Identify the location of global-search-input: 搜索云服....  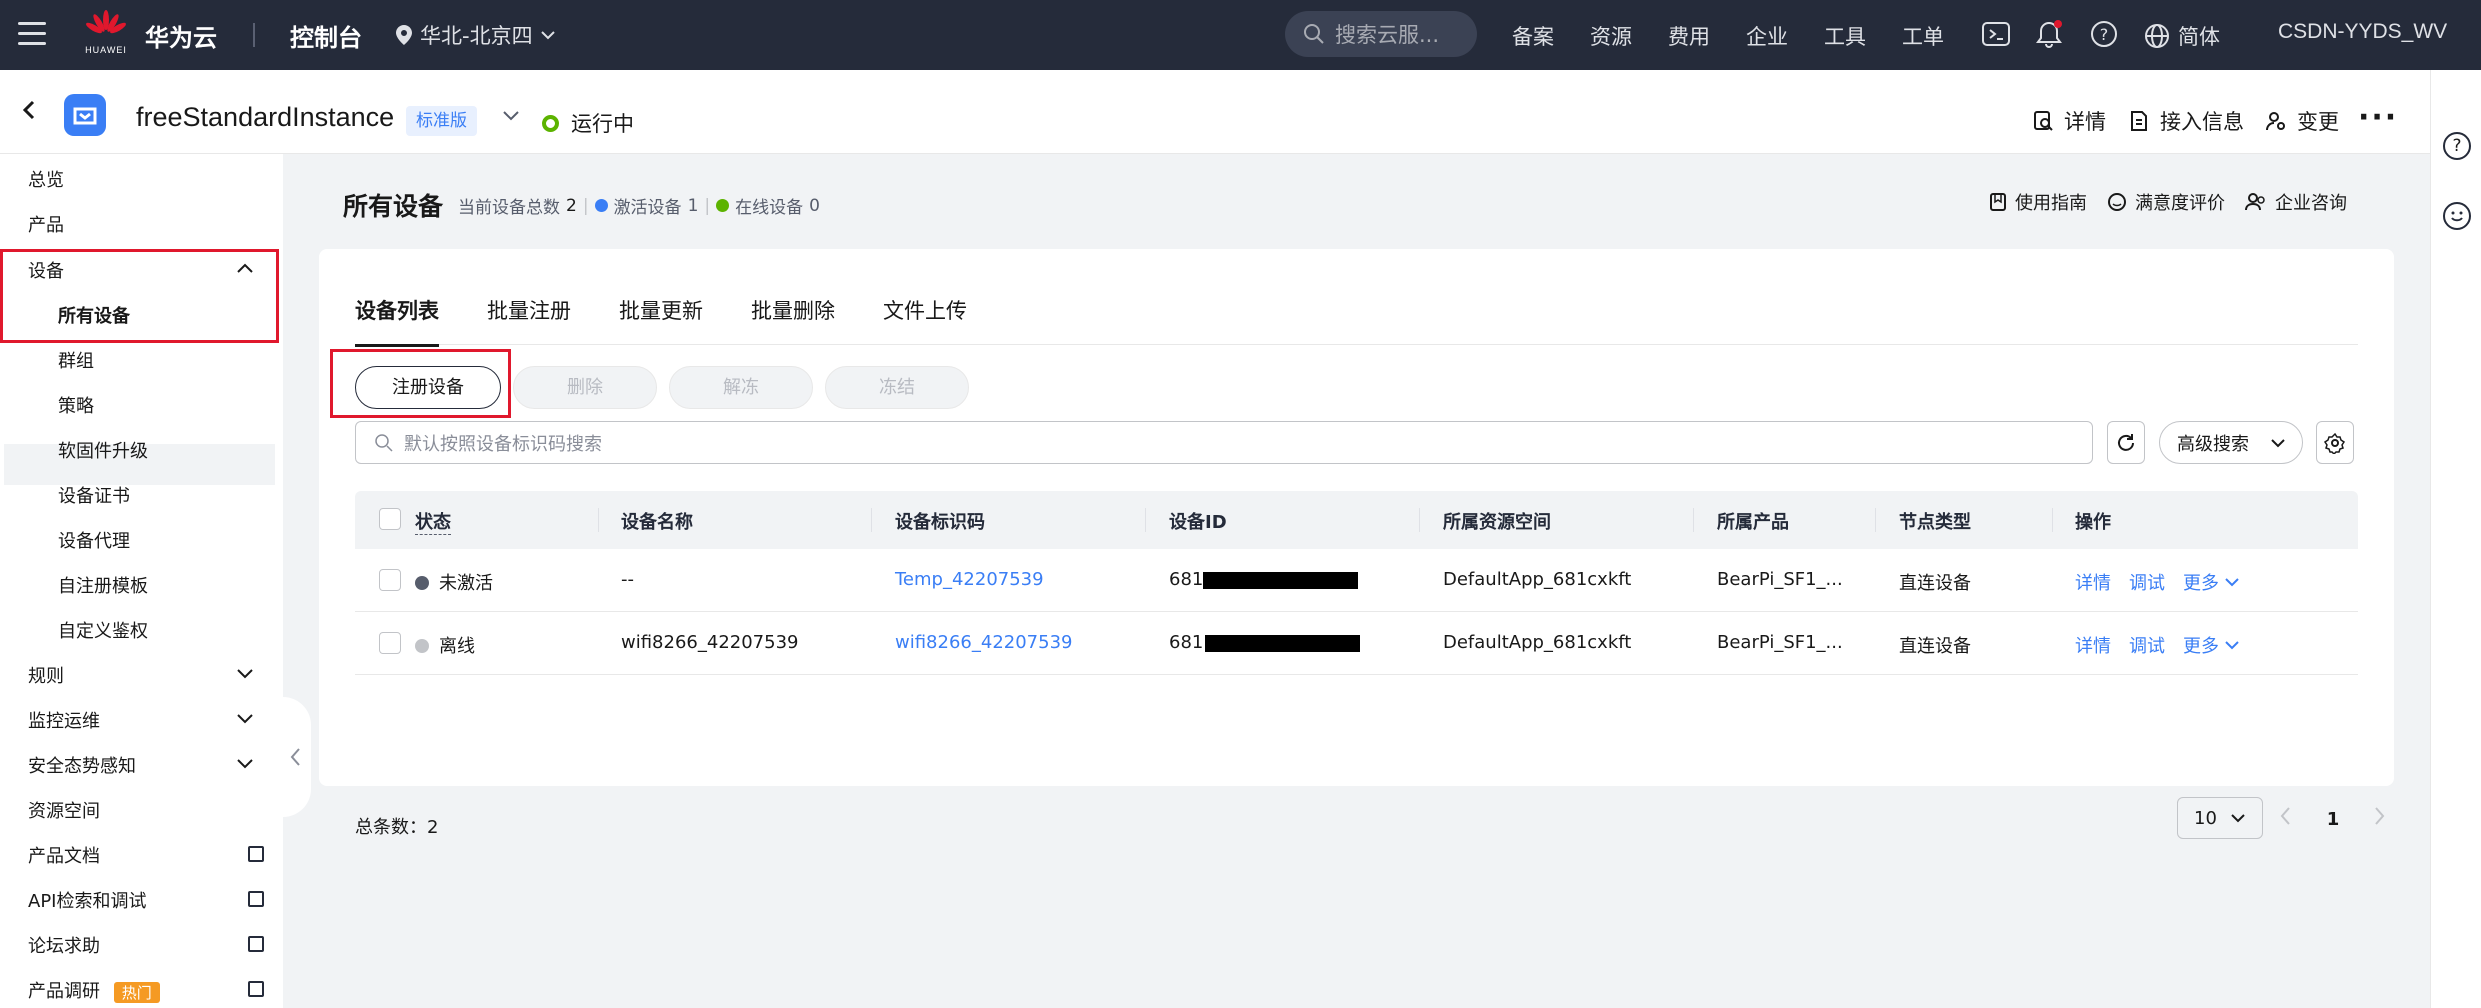
(1381, 34).